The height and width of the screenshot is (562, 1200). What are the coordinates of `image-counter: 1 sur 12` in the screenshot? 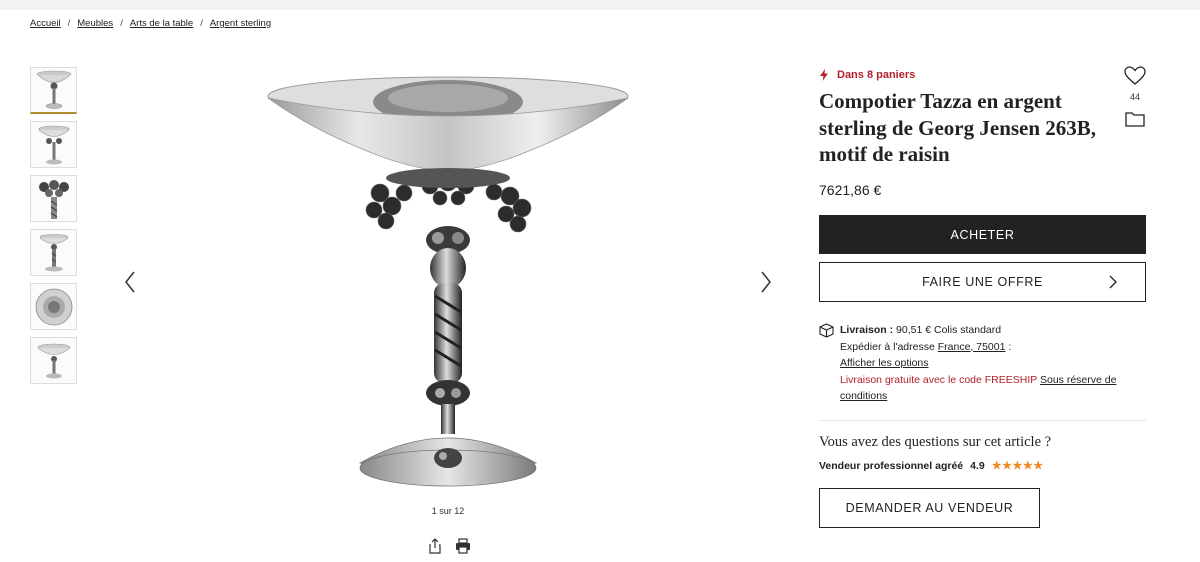 It's located at (448, 511).